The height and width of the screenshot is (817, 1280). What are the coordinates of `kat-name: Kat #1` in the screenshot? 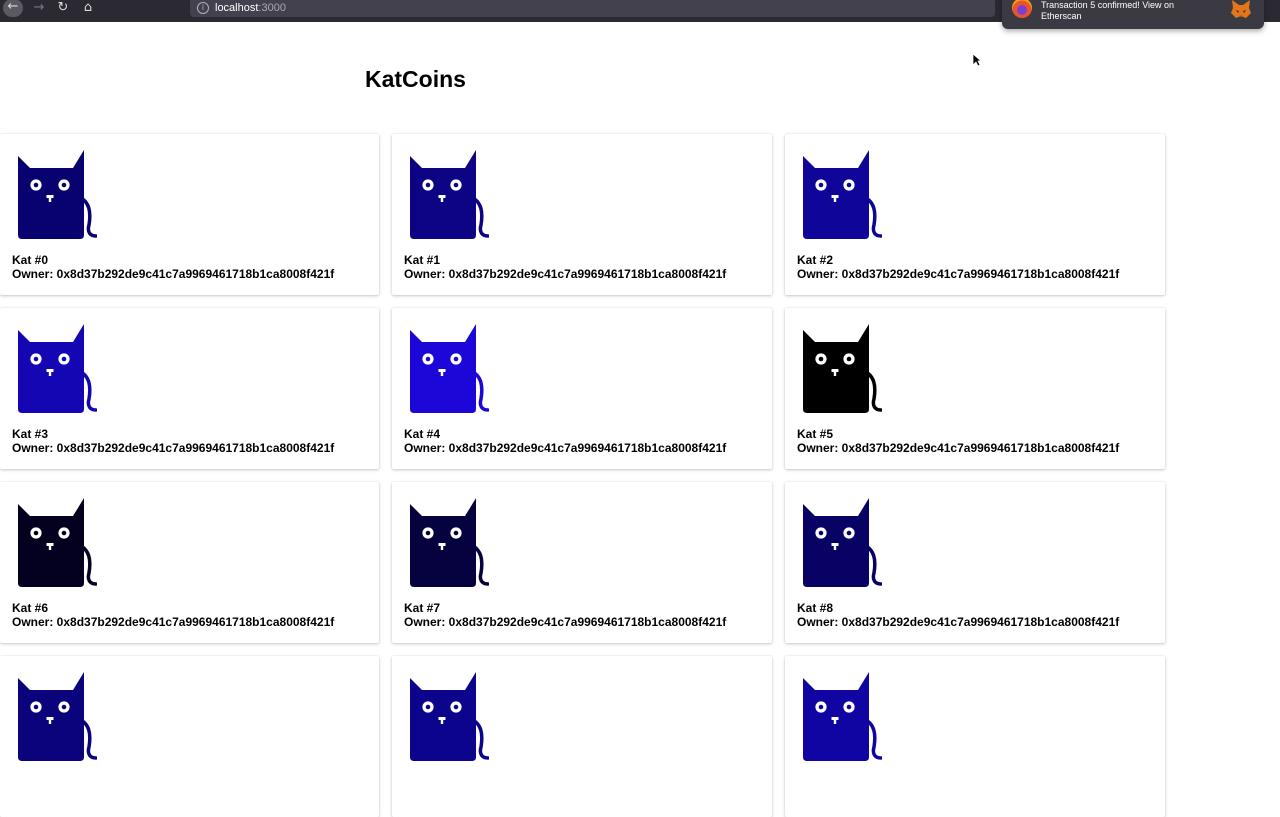 It's located at (422, 260).